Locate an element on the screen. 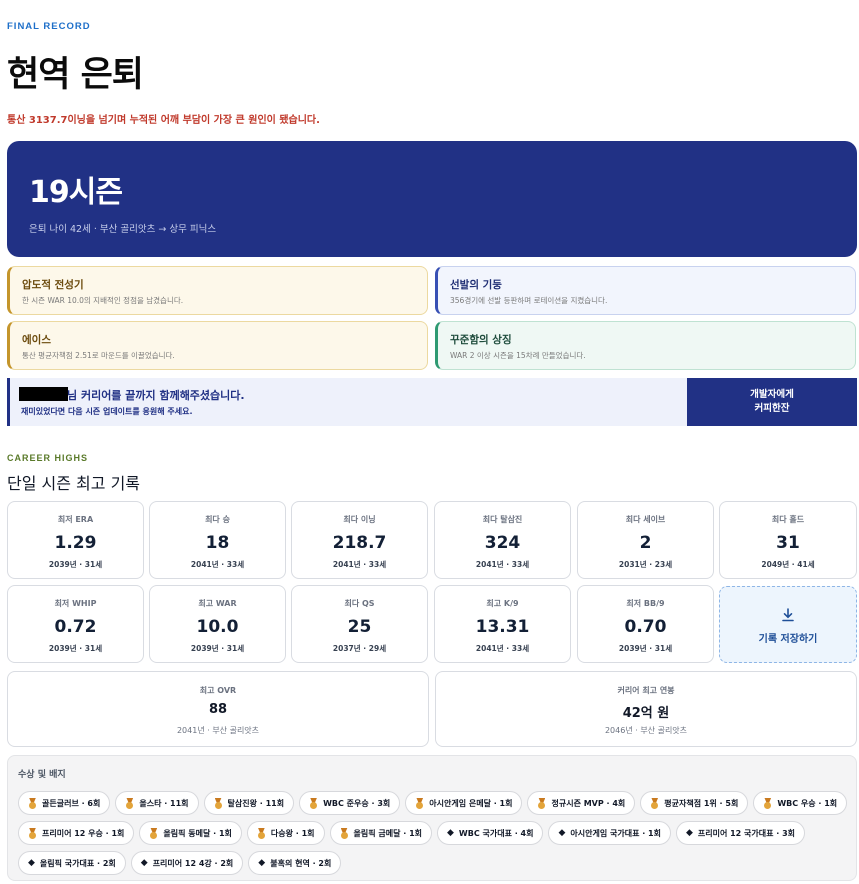 Image resolution: width=859 pixels, height=884 pixels. trait-card: 선발의 기둥 356경기에 선발 등판하며 로테이션을 지켰습니다. is located at coordinates (645, 290).